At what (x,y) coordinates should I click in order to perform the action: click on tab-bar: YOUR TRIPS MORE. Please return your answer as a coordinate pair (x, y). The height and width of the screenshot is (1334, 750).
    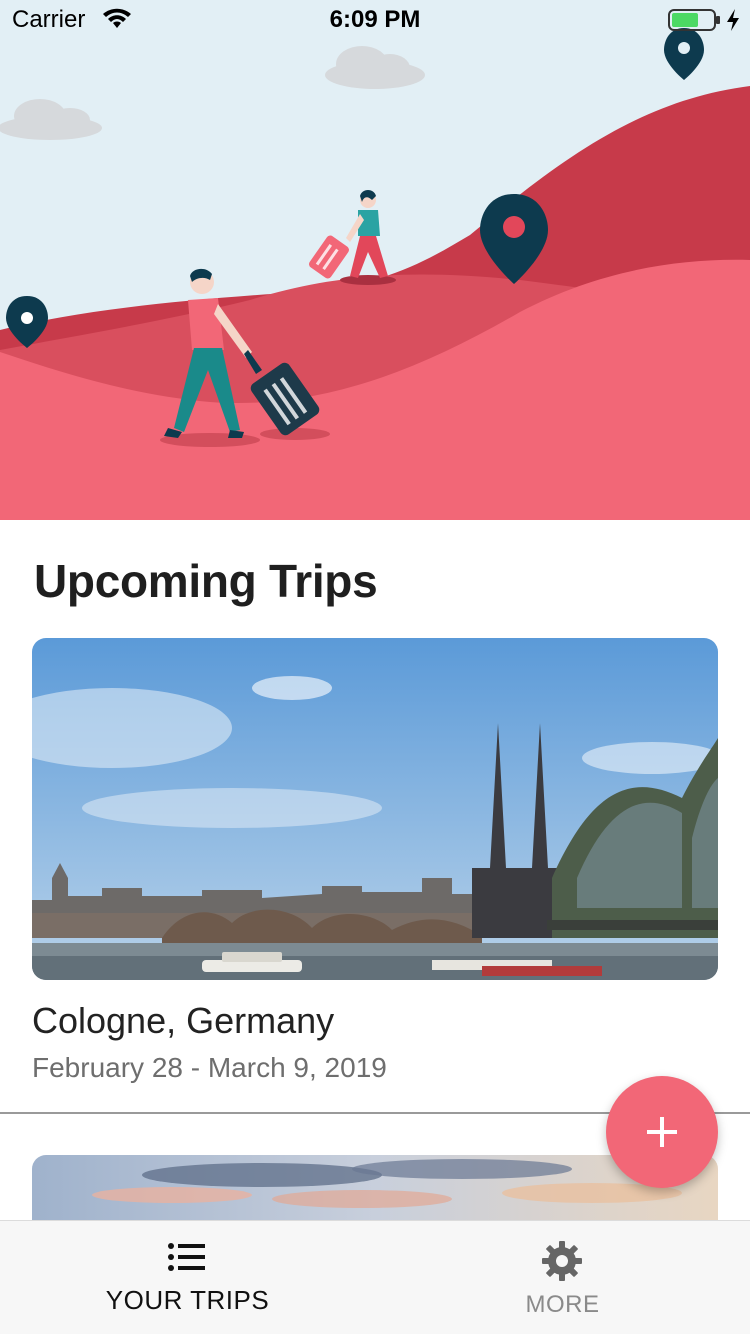
    Looking at the image, I should click on (375, 1277).